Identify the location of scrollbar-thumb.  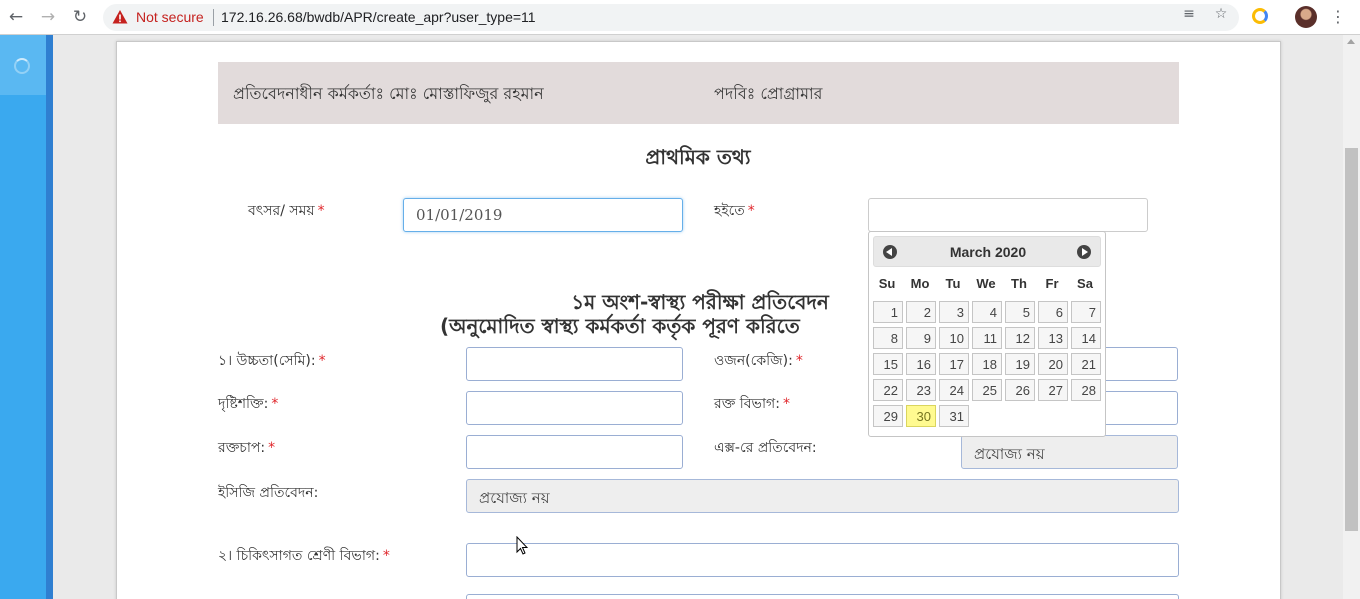
(1351, 339).